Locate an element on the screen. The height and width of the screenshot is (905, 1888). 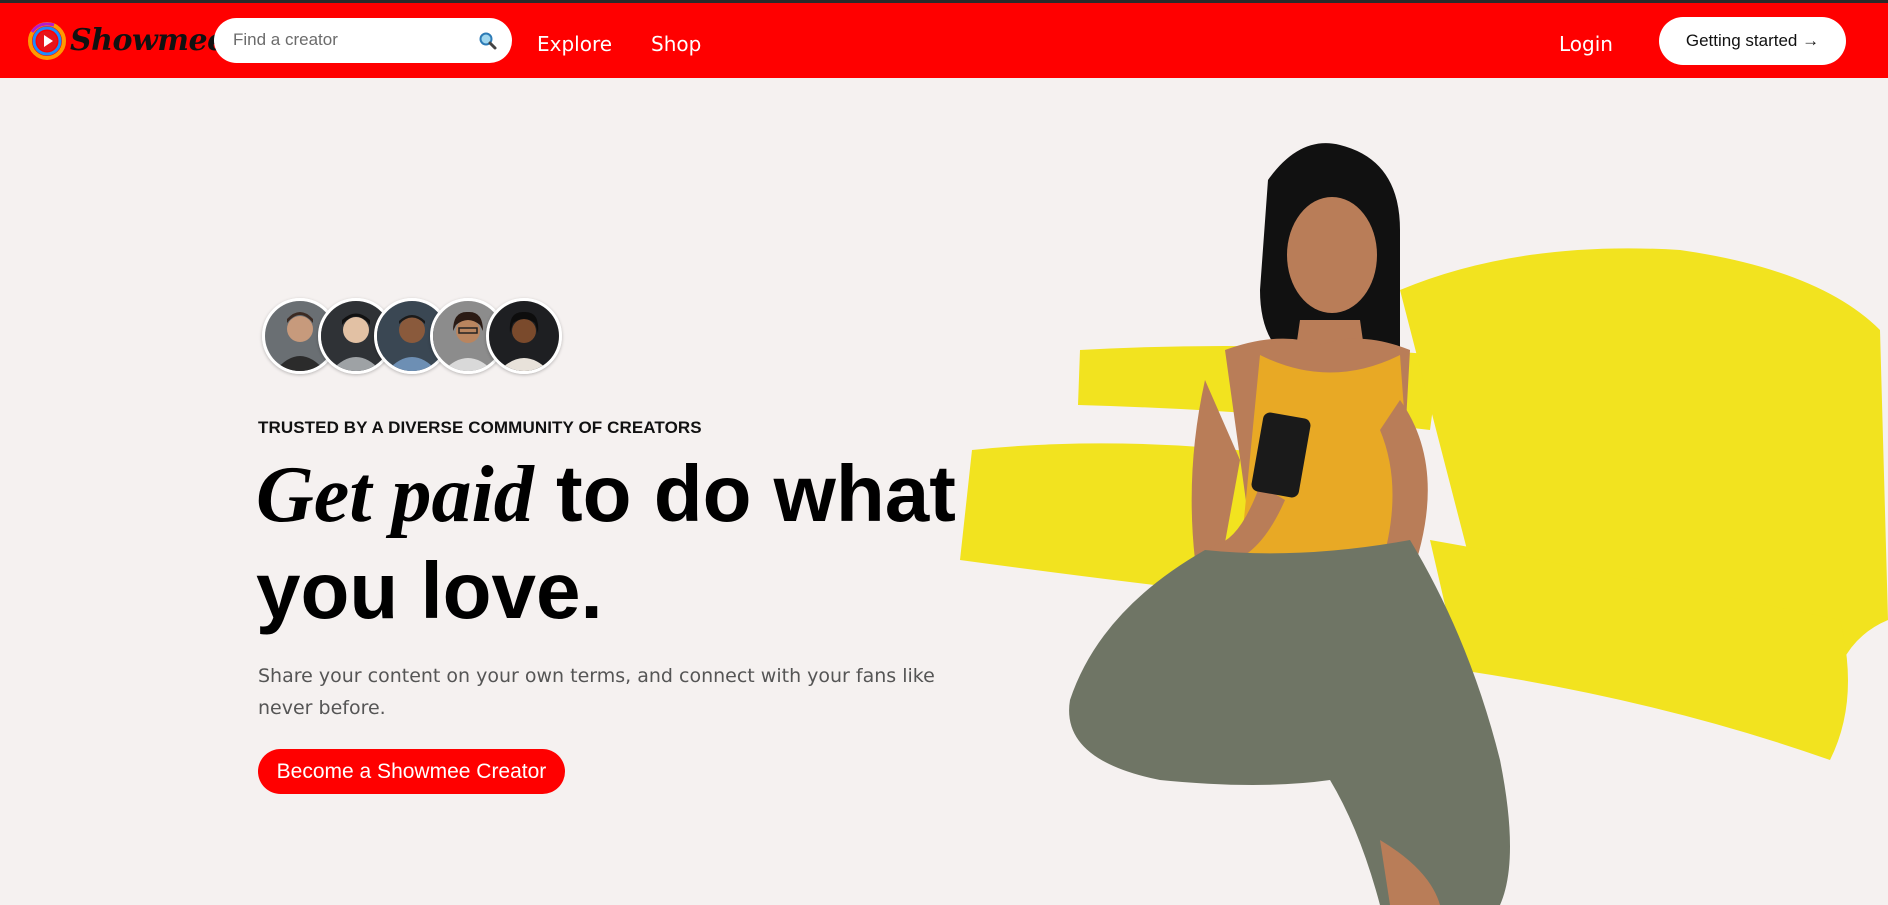
headline-italic: Get paid is located at coordinates (395, 495).